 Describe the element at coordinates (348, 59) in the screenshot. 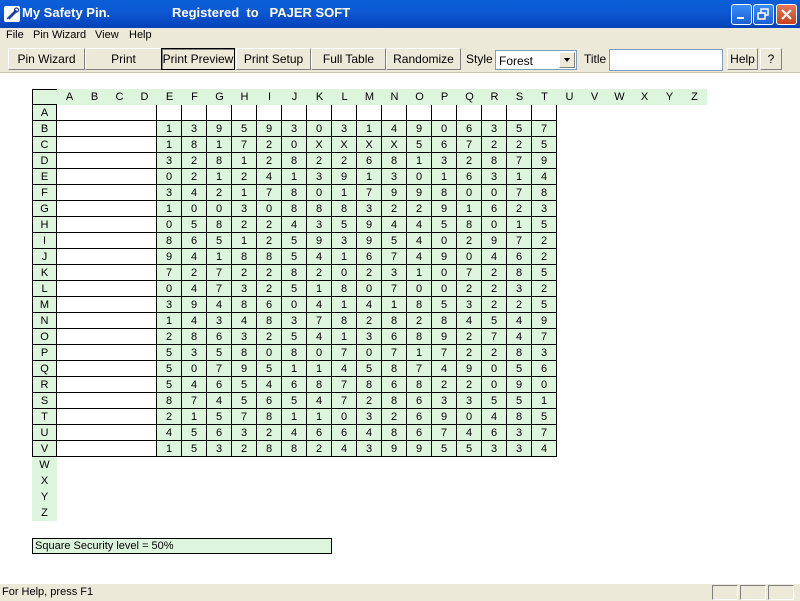

I see `full-table-button: Full Table` at that location.